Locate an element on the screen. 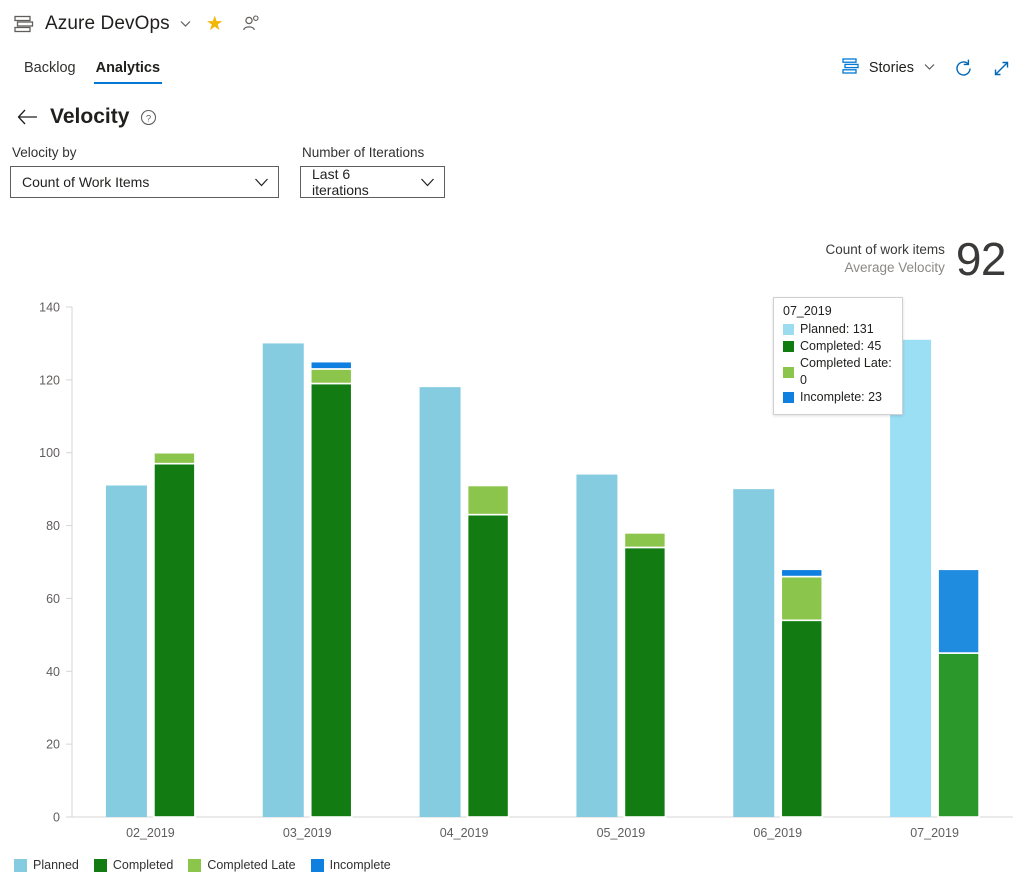 The height and width of the screenshot is (886, 1036). tooltip-row: Completed Late: 0 is located at coordinates (838, 372).